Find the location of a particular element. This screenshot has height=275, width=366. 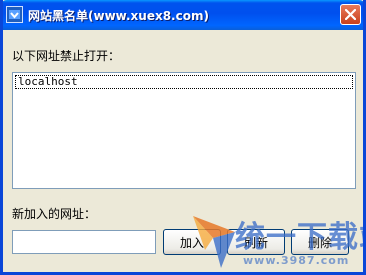

add-button: 加入 is located at coordinates (192, 242).